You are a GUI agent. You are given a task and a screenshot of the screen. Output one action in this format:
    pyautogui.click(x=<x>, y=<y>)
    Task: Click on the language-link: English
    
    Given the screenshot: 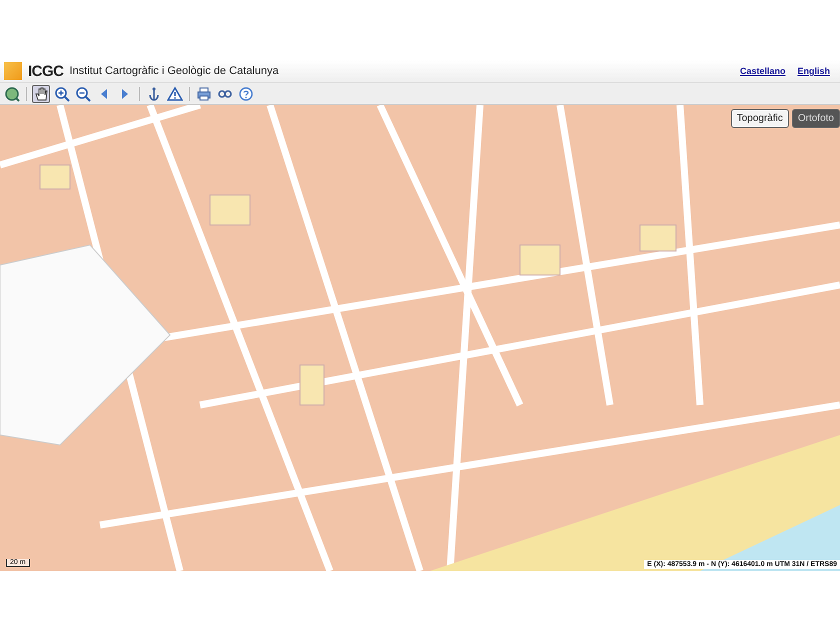 What is the action you would take?
    pyautogui.click(x=813, y=71)
    